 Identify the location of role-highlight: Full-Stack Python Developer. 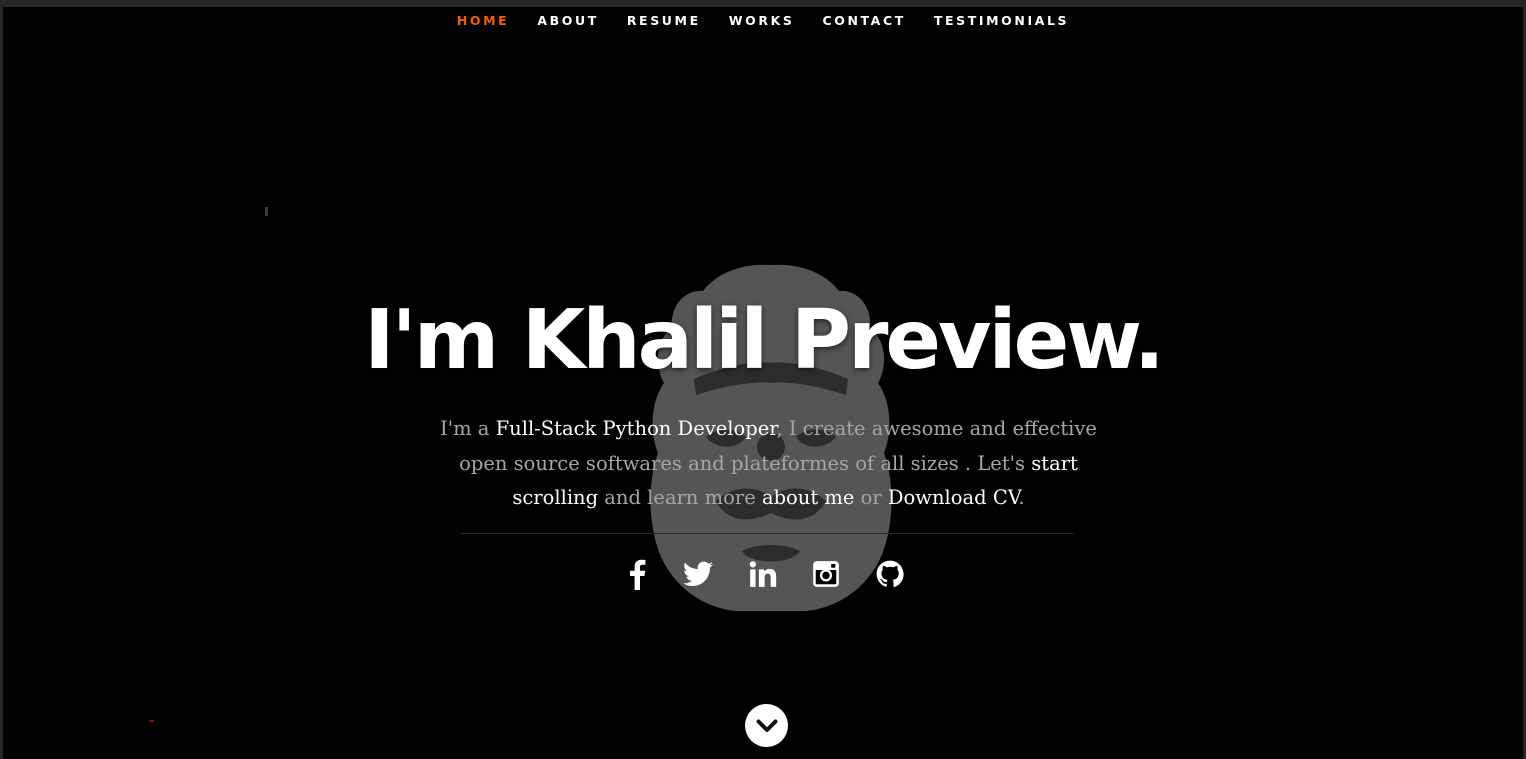
(636, 428).